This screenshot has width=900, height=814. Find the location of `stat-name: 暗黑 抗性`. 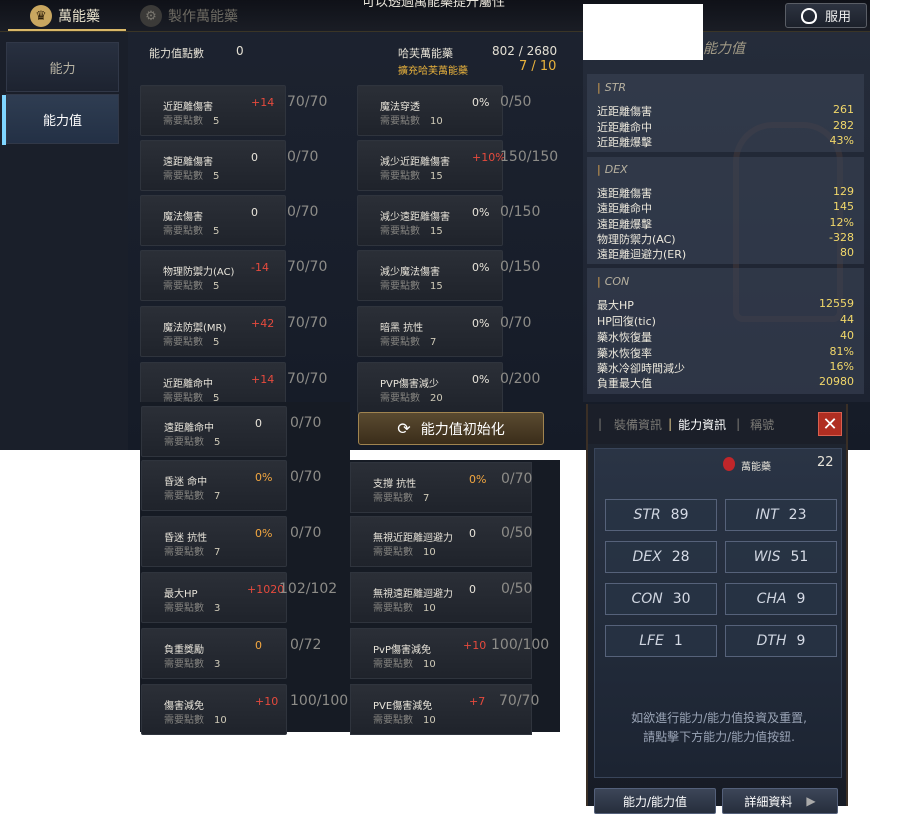

stat-name: 暗黑 抗性 is located at coordinates (402, 328).